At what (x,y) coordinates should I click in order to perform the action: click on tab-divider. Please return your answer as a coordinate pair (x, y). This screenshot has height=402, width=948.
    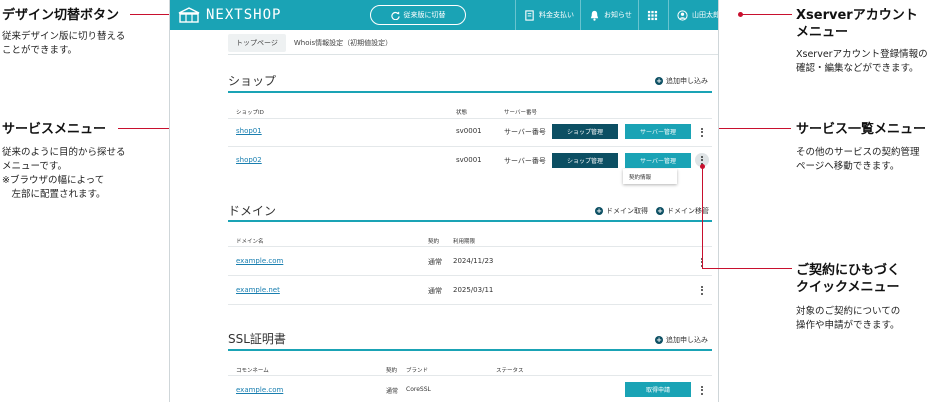
    Looking at the image, I should click on (473, 54).